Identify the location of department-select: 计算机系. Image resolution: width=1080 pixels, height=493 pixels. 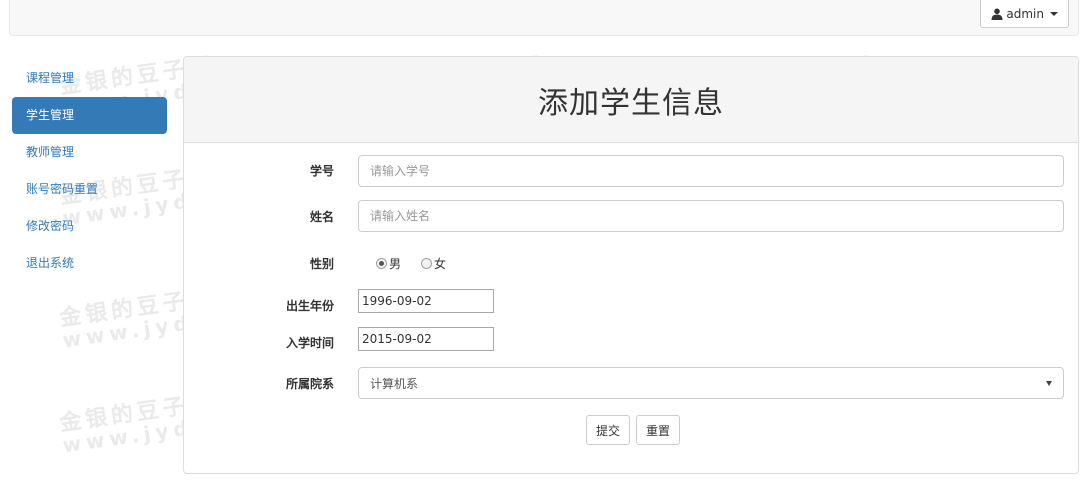
(711, 383).